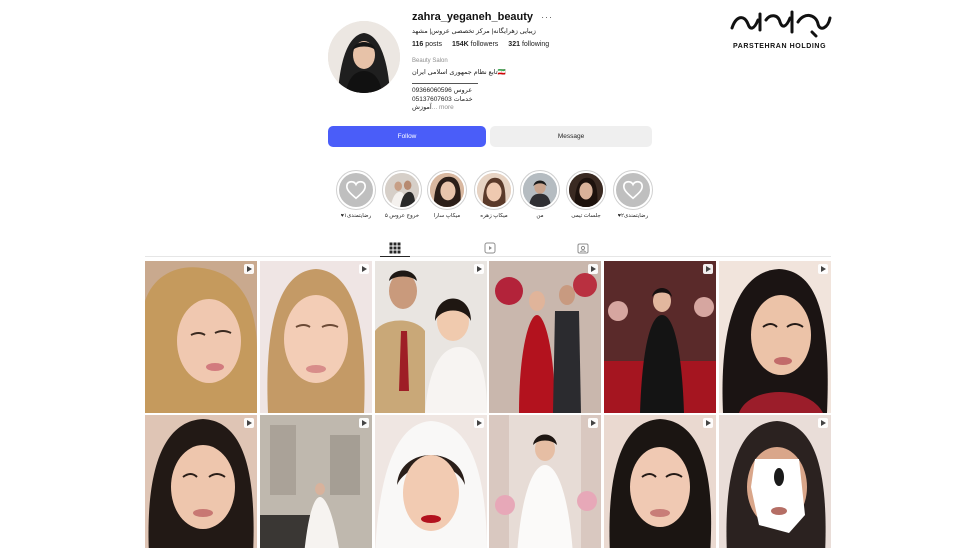  Describe the element at coordinates (780, 46) in the screenshot. I see `logo-caption: PARSTEHRAN HOLDING` at that location.